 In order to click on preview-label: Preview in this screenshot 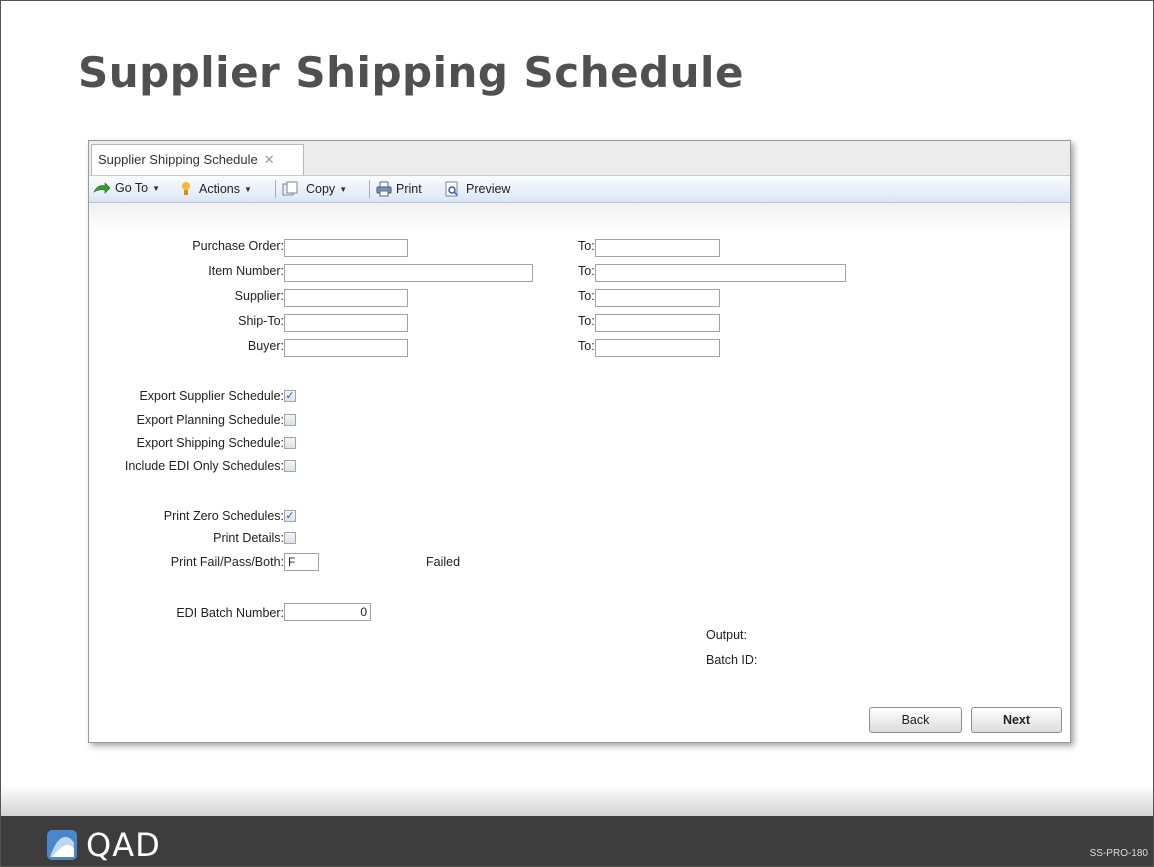, I will do `click(488, 189)`.